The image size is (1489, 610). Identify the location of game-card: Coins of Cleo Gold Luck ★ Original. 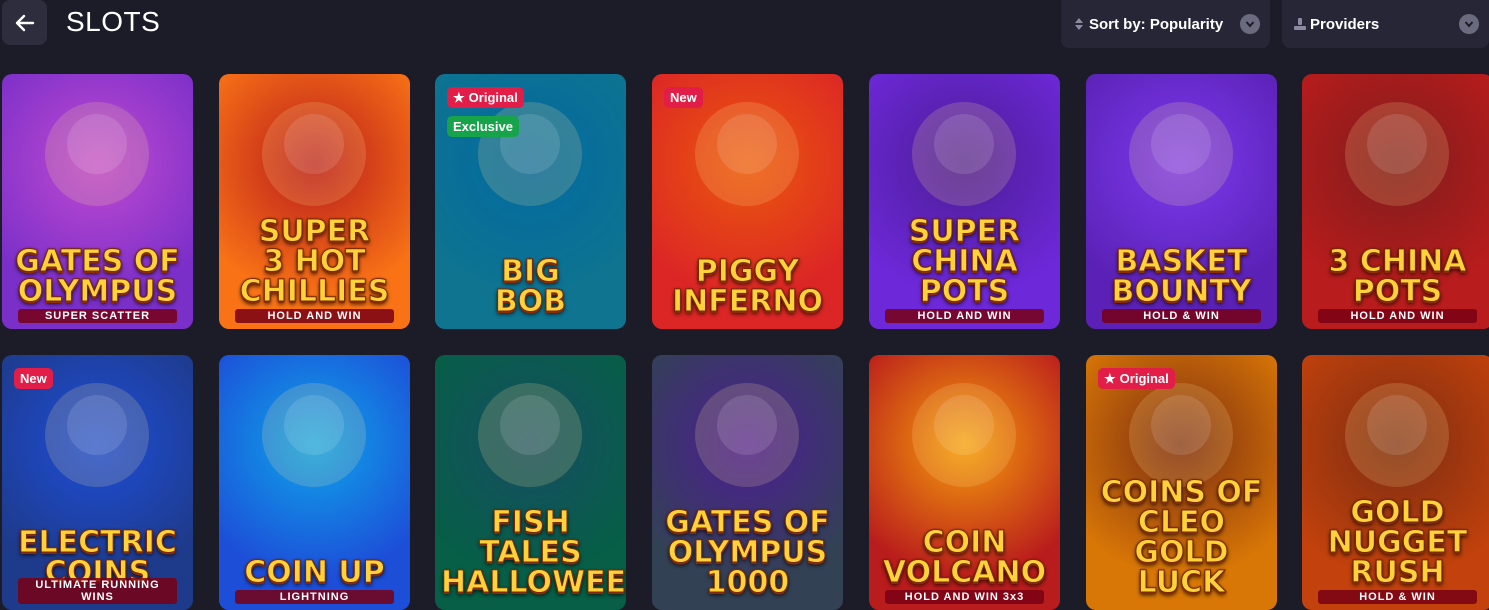
(1181, 482).